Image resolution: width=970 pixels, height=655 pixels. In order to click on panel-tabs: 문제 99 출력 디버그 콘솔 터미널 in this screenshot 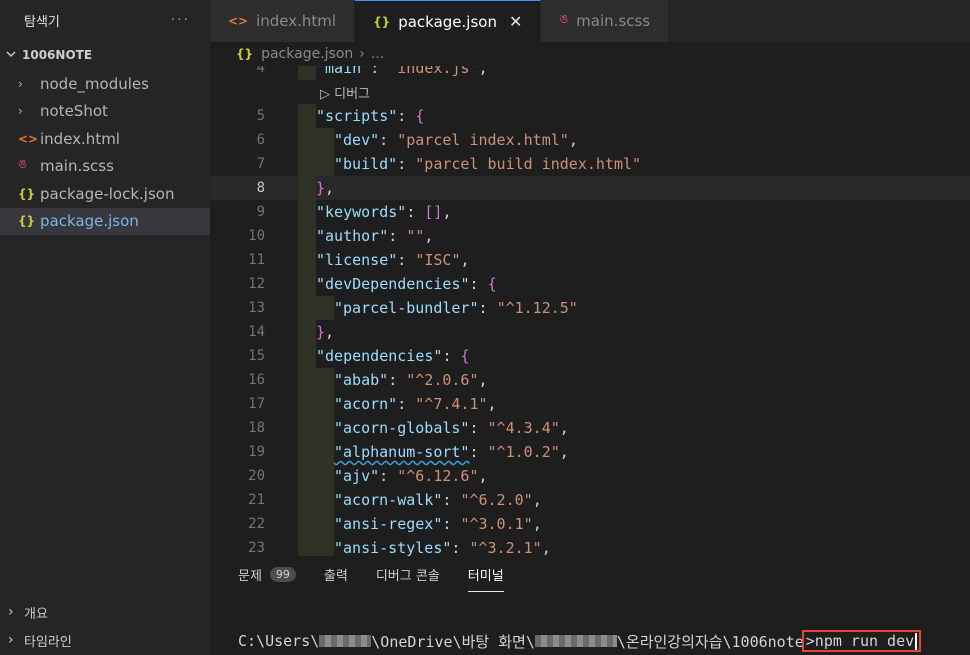, I will do `click(385, 574)`.